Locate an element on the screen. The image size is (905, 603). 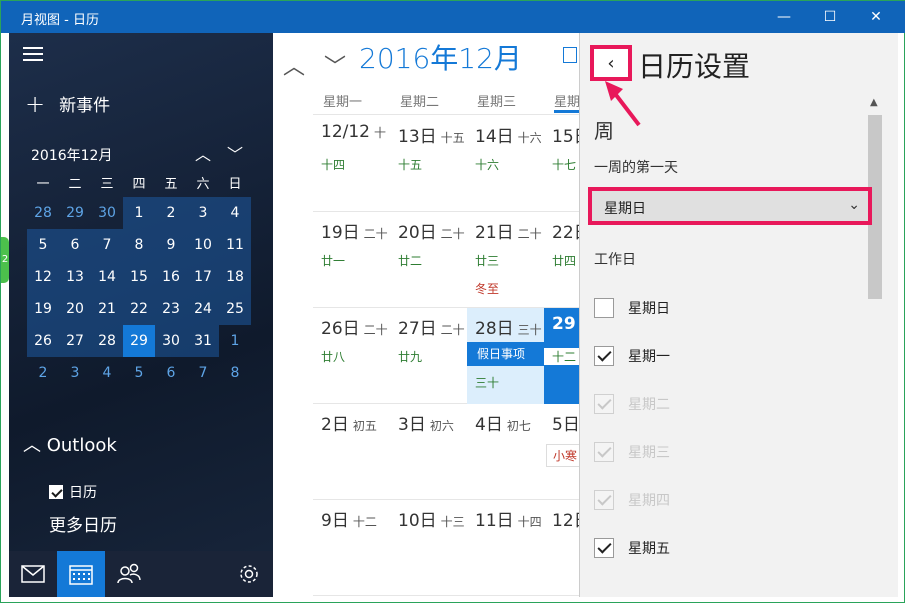
mini-calendar-day: 9 is located at coordinates (171, 245).